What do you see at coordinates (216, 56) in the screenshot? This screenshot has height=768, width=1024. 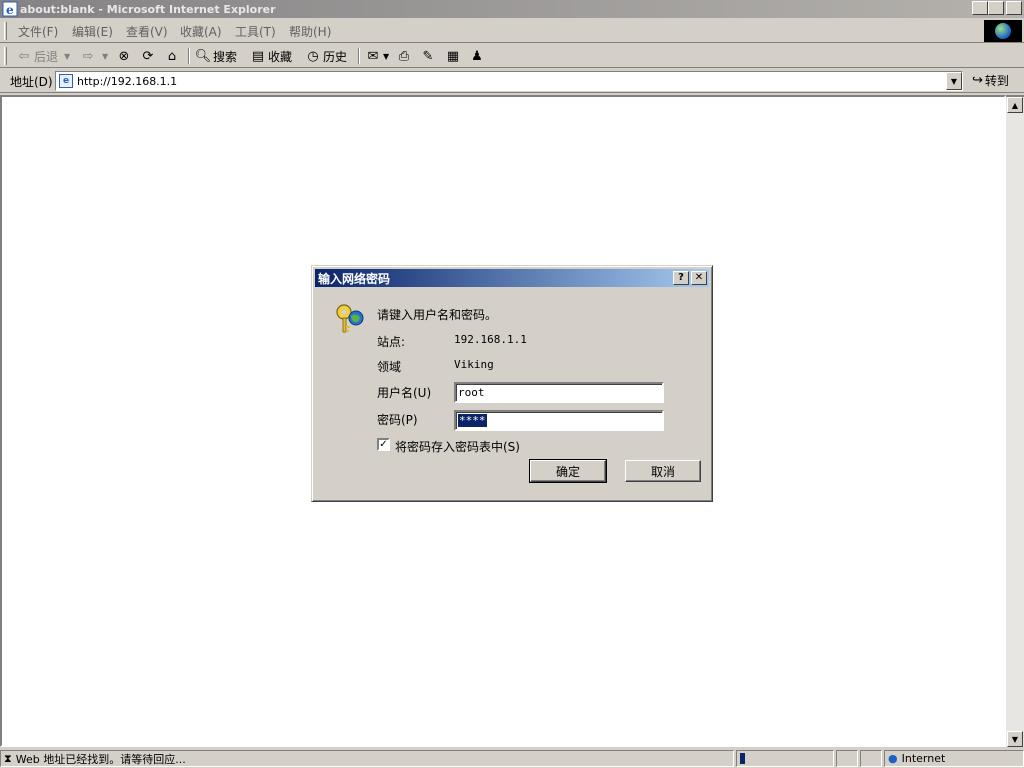 I see `search-button: 🔍︎ 搜索` at bounding box center [216, 56].